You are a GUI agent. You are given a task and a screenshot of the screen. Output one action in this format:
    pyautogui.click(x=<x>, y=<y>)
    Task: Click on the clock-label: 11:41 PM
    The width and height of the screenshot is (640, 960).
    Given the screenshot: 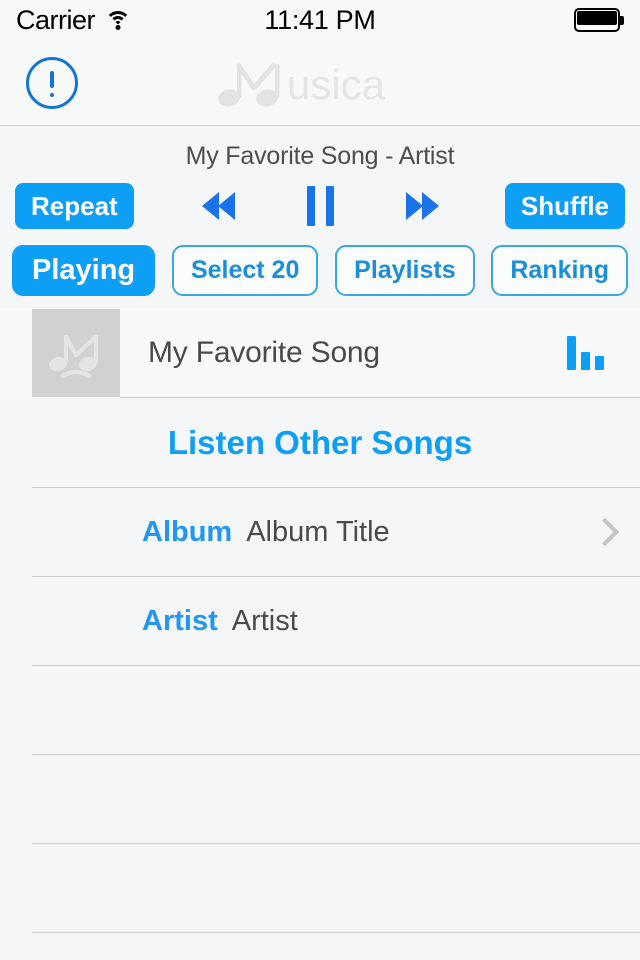 What is the action you would take?
    pyautogui.click(x=320, y=19)
    